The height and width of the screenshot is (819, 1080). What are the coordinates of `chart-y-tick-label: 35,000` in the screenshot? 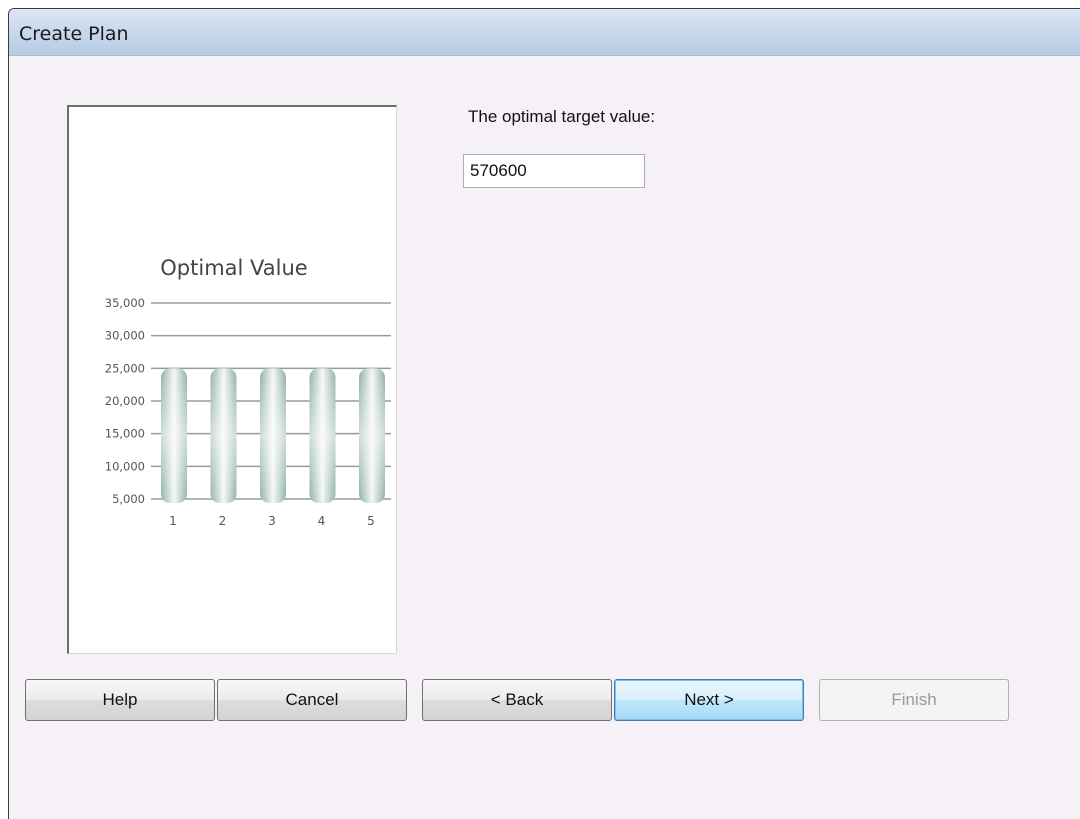 It's located at (125, 303).